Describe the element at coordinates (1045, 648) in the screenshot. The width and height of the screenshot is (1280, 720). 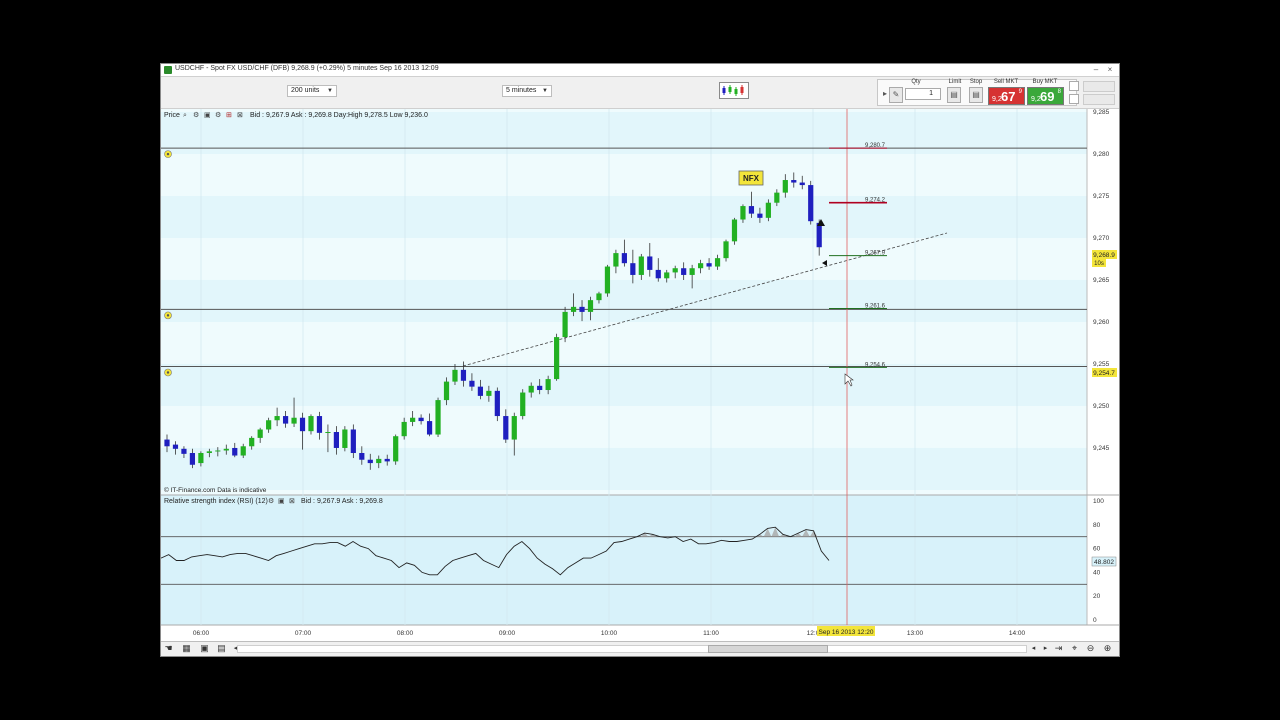
I see `scroll-right-icon: ▸` at that location.